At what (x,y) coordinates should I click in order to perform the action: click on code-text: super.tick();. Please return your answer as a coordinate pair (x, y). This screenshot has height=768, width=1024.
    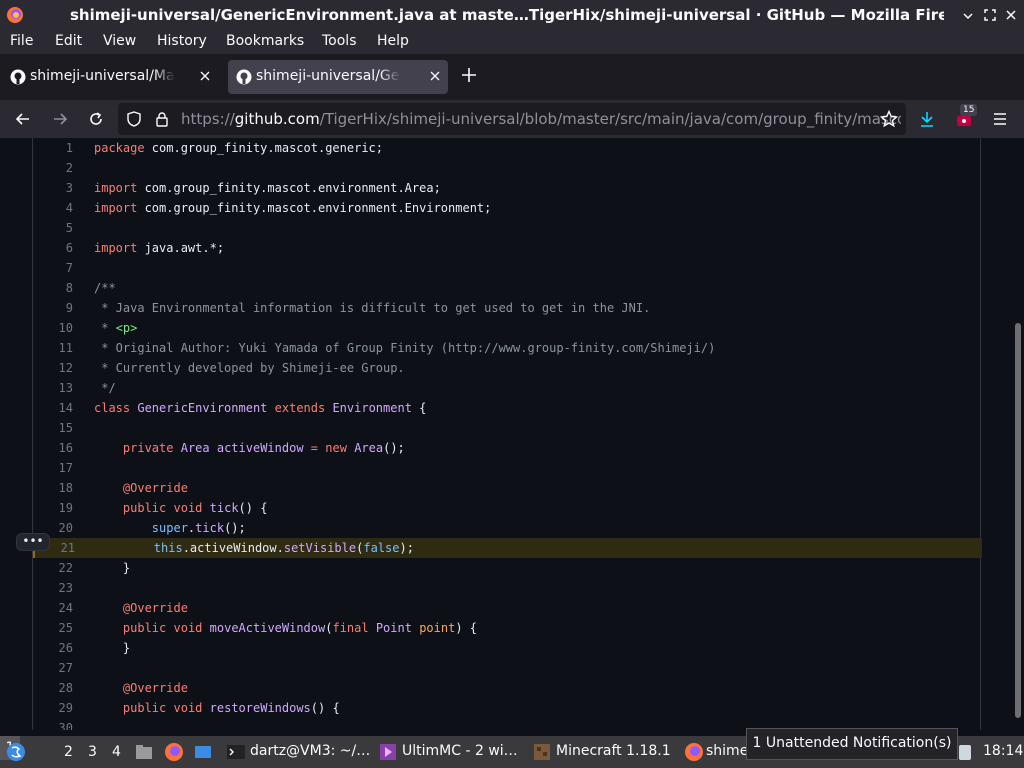
    Looking at the image, I should click on (198, 528).